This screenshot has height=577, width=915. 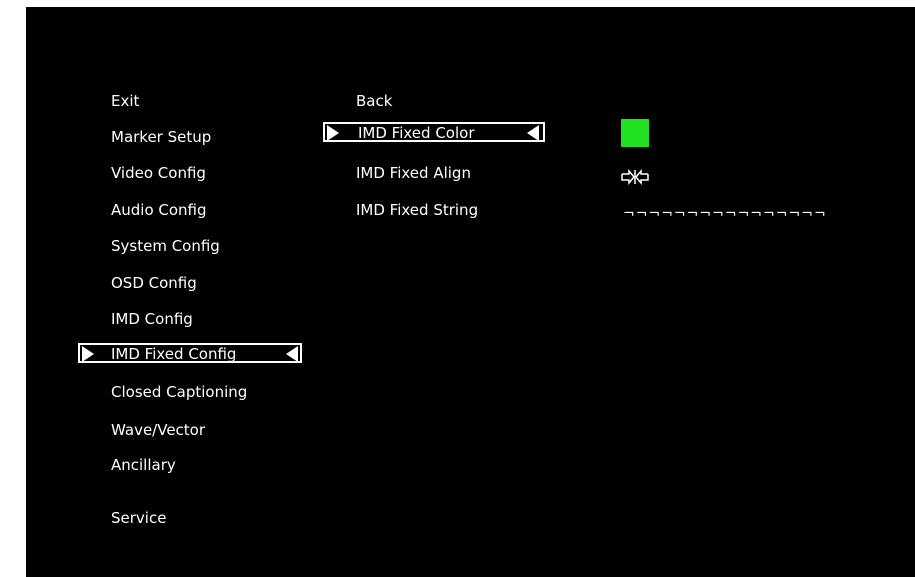 I want to click on submenu-item-imd-fixed-color: IMD Fixed Color, so click(x=434, y=132).